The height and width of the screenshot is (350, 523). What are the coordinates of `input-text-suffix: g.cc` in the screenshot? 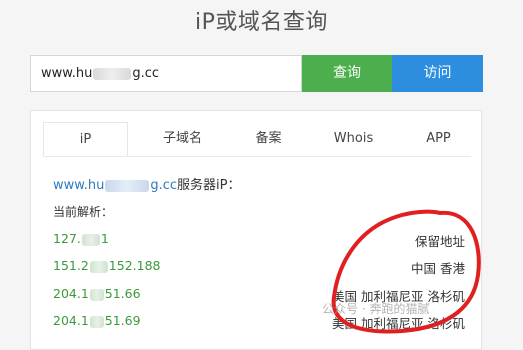 It's located at (146, 73).